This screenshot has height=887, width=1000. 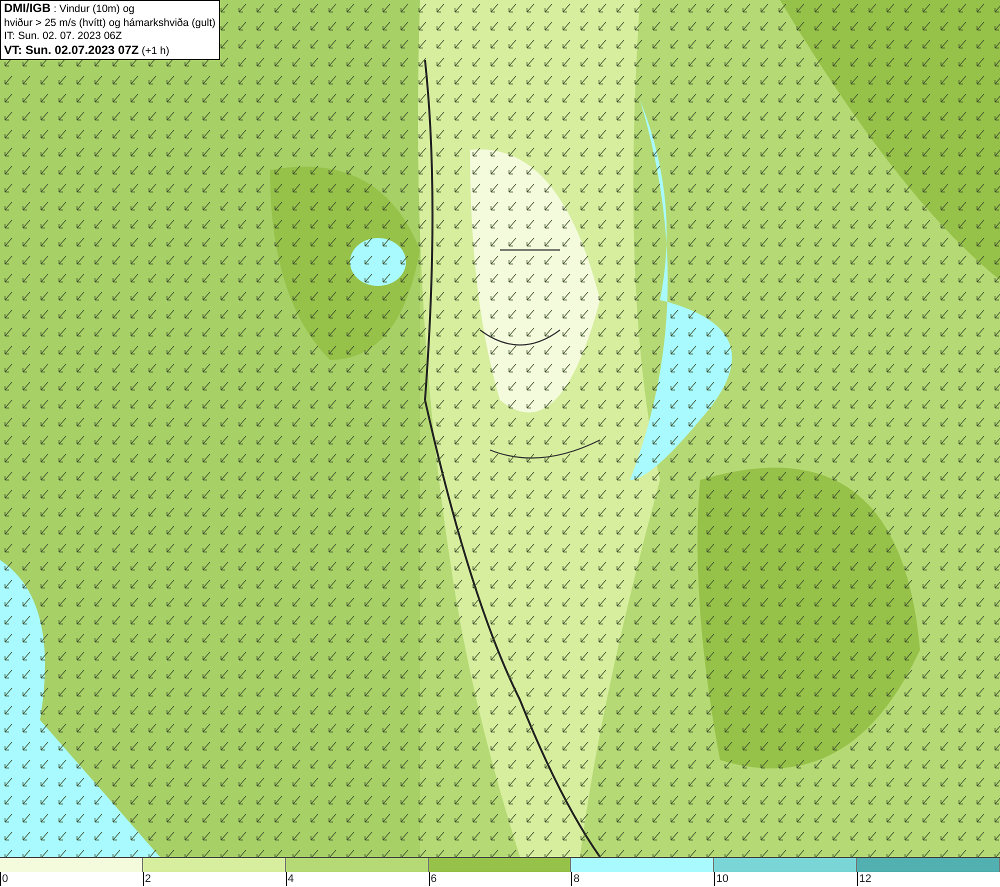 I want to click on legend-tick-label: 8, so click(x=576, y=879).